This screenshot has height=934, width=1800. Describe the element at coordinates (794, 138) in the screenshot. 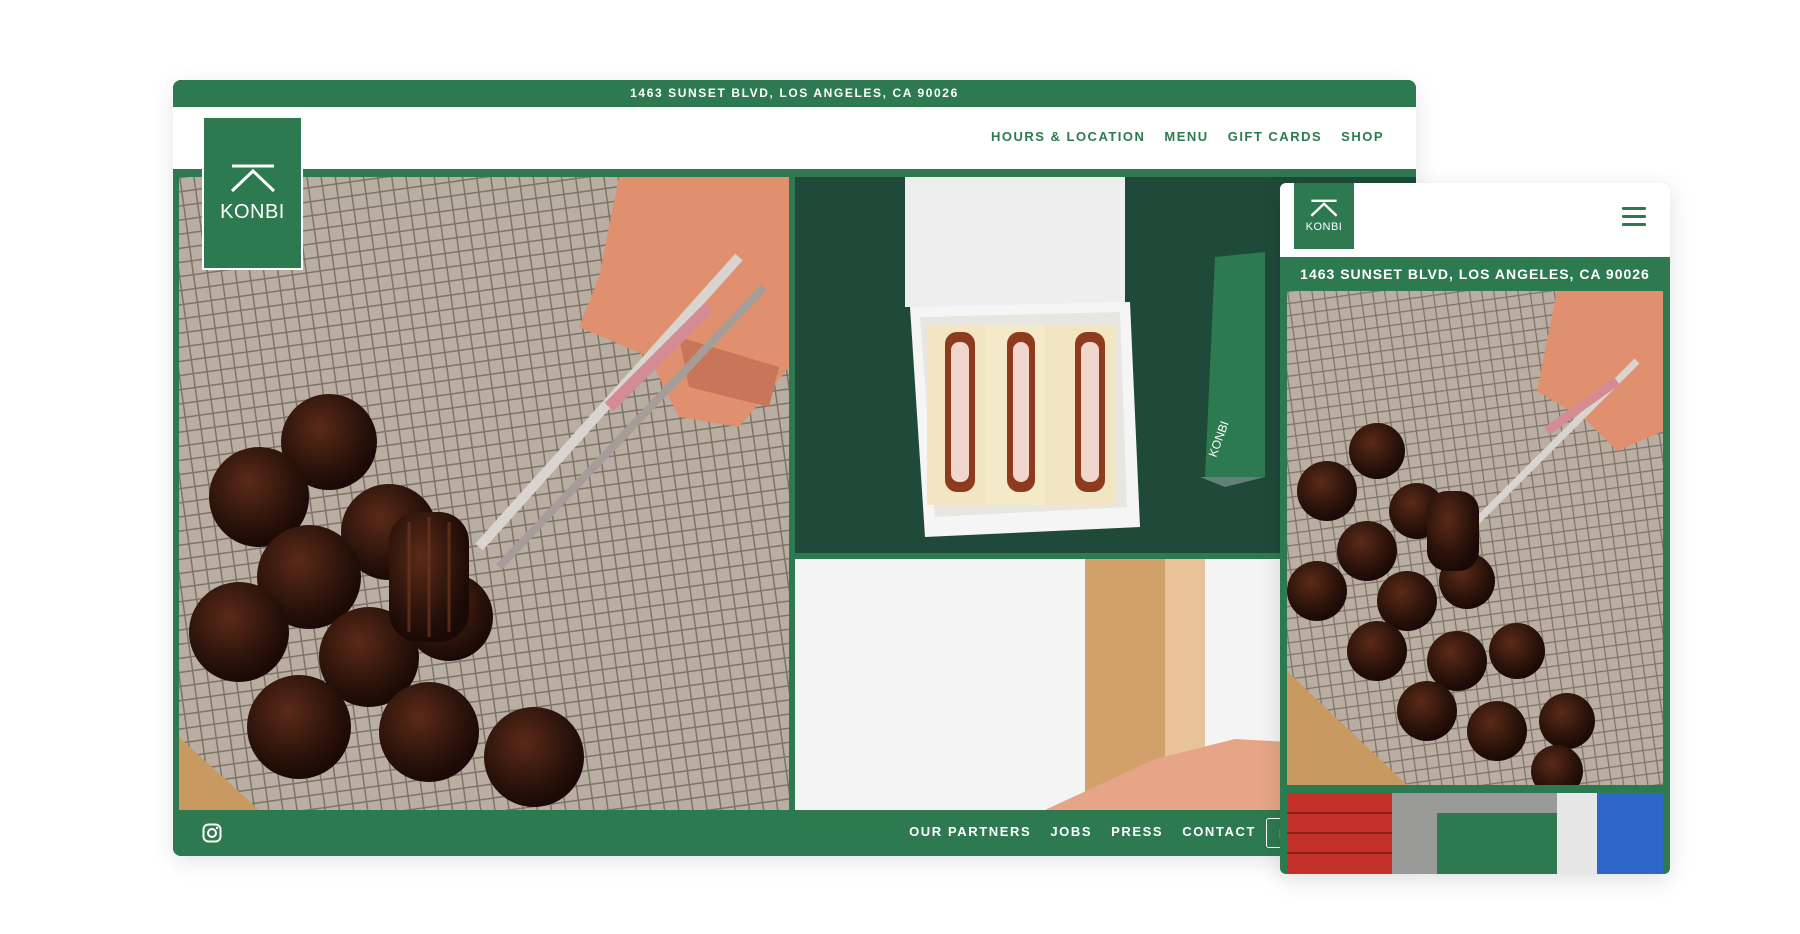

I see `site-header: HOURS & LOCATION MENU GIFT CARDS SHOP` at that location.